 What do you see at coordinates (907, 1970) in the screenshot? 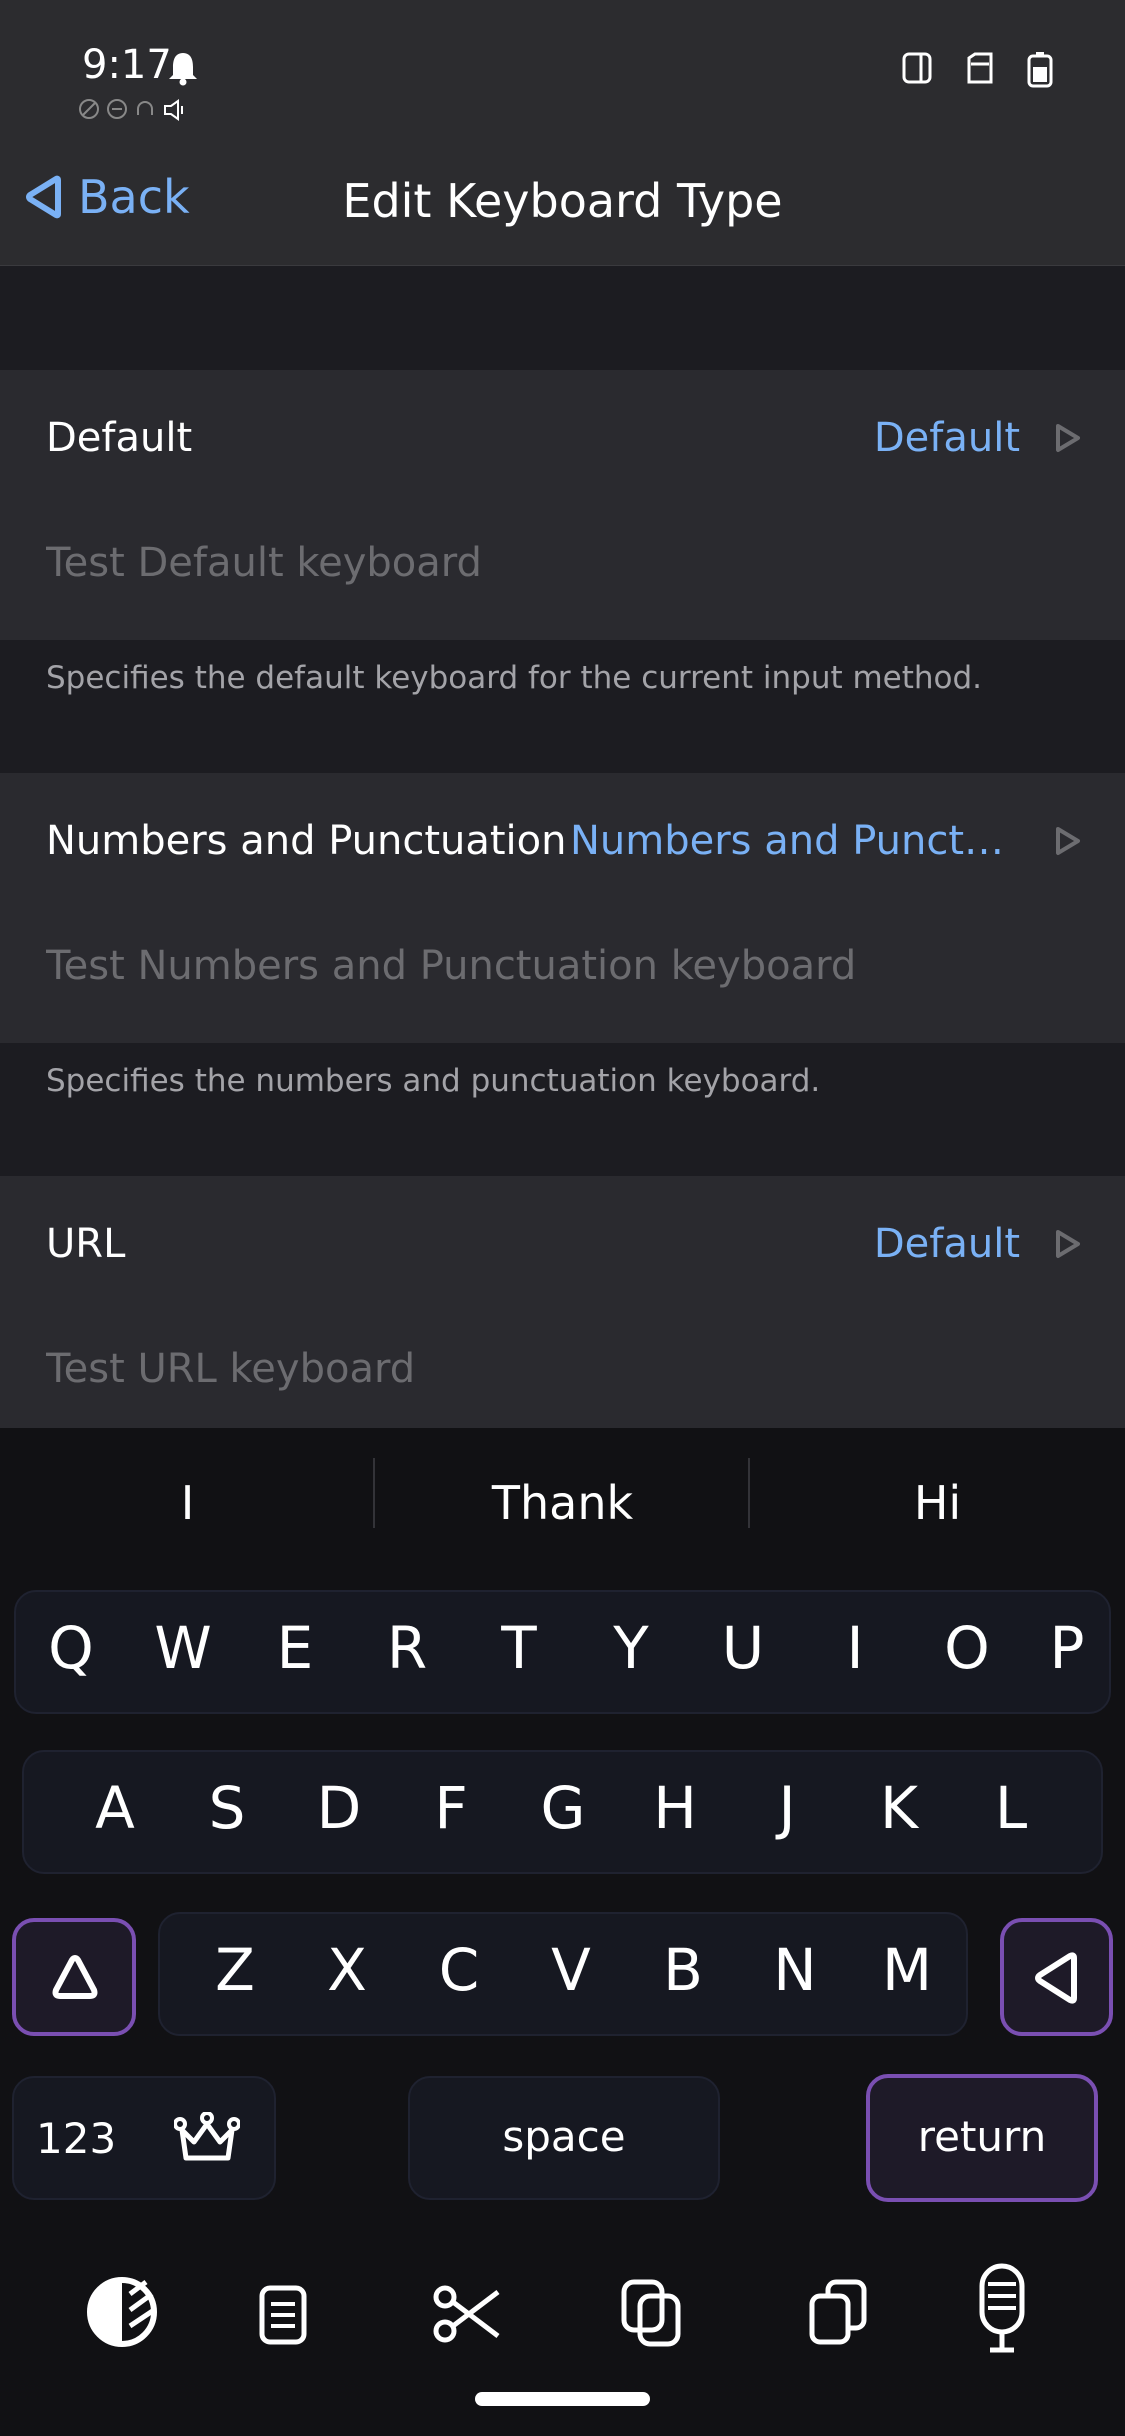
I see `key-m: M` at bounding box center [907, 1970].